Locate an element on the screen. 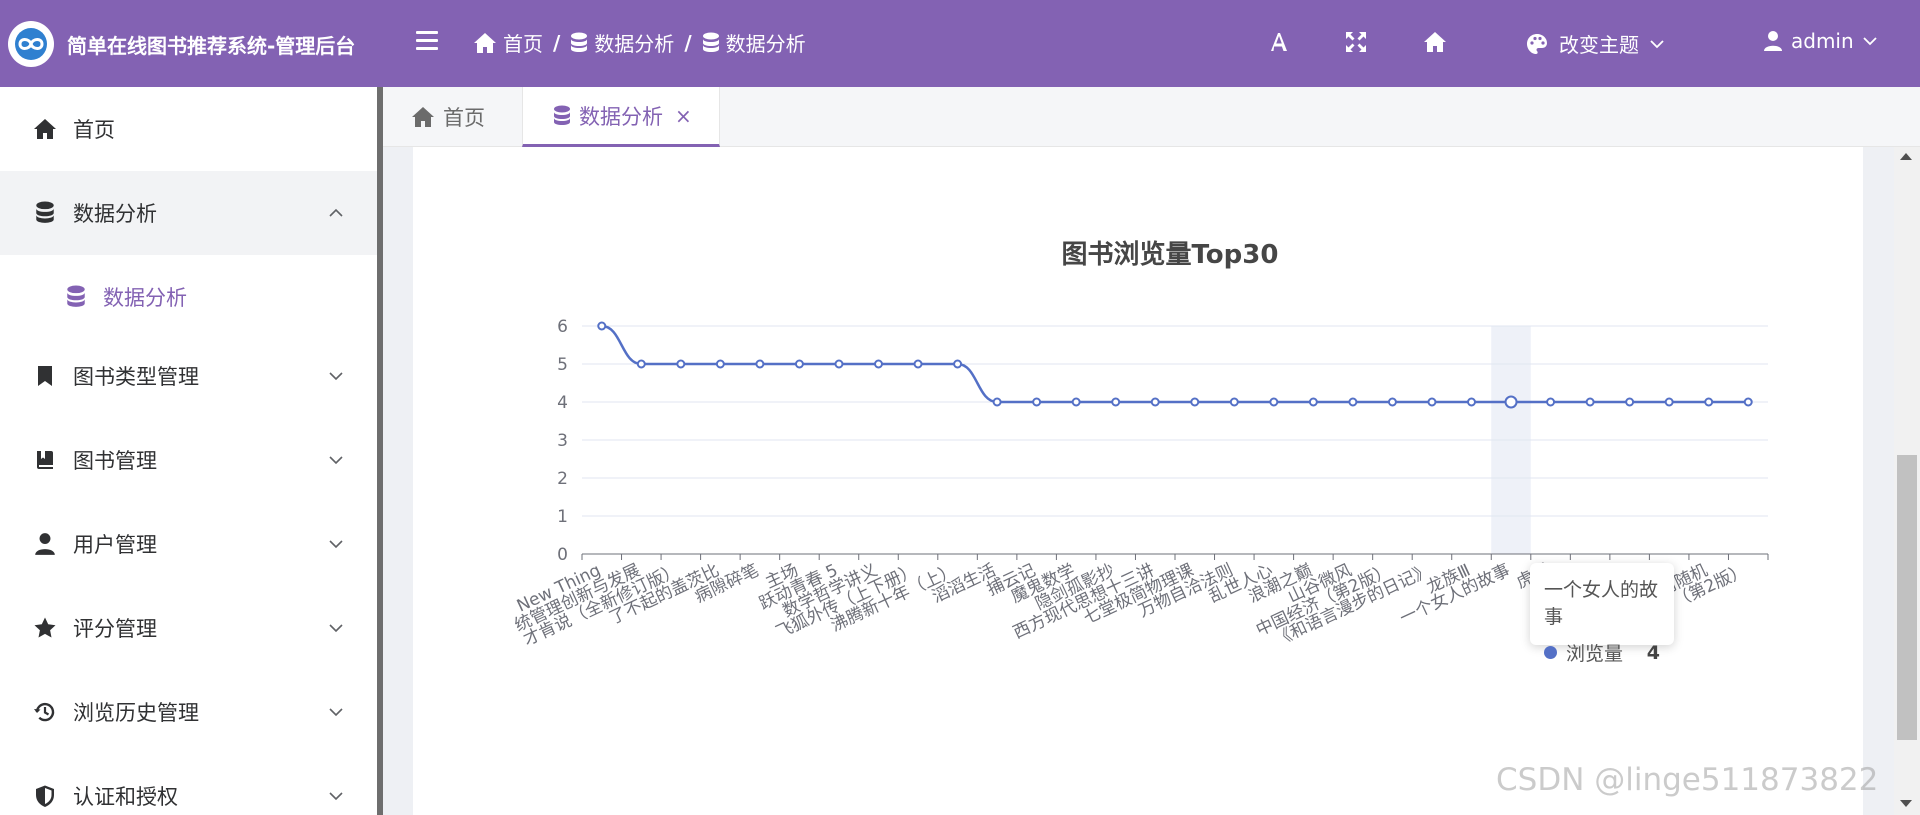  y-tick-label: 5 is located at coordinates (562, 365).